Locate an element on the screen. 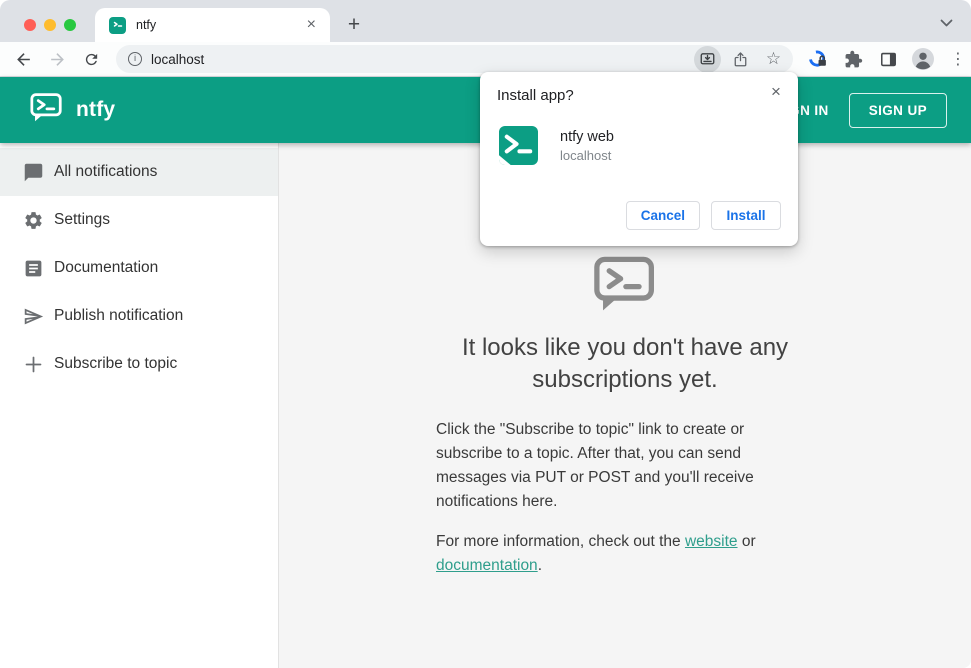 The width and height of the screenshot is (971, 668). cancel-button: Cancel is located at coordinates (662, 215).